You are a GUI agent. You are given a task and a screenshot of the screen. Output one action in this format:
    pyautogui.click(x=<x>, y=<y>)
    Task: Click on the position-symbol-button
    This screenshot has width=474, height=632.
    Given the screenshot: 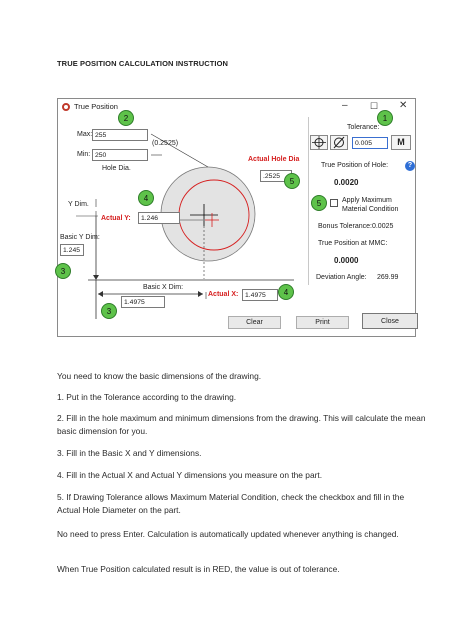 What is the action you would take?
    pyautogui.click(x=319, y=142)
    